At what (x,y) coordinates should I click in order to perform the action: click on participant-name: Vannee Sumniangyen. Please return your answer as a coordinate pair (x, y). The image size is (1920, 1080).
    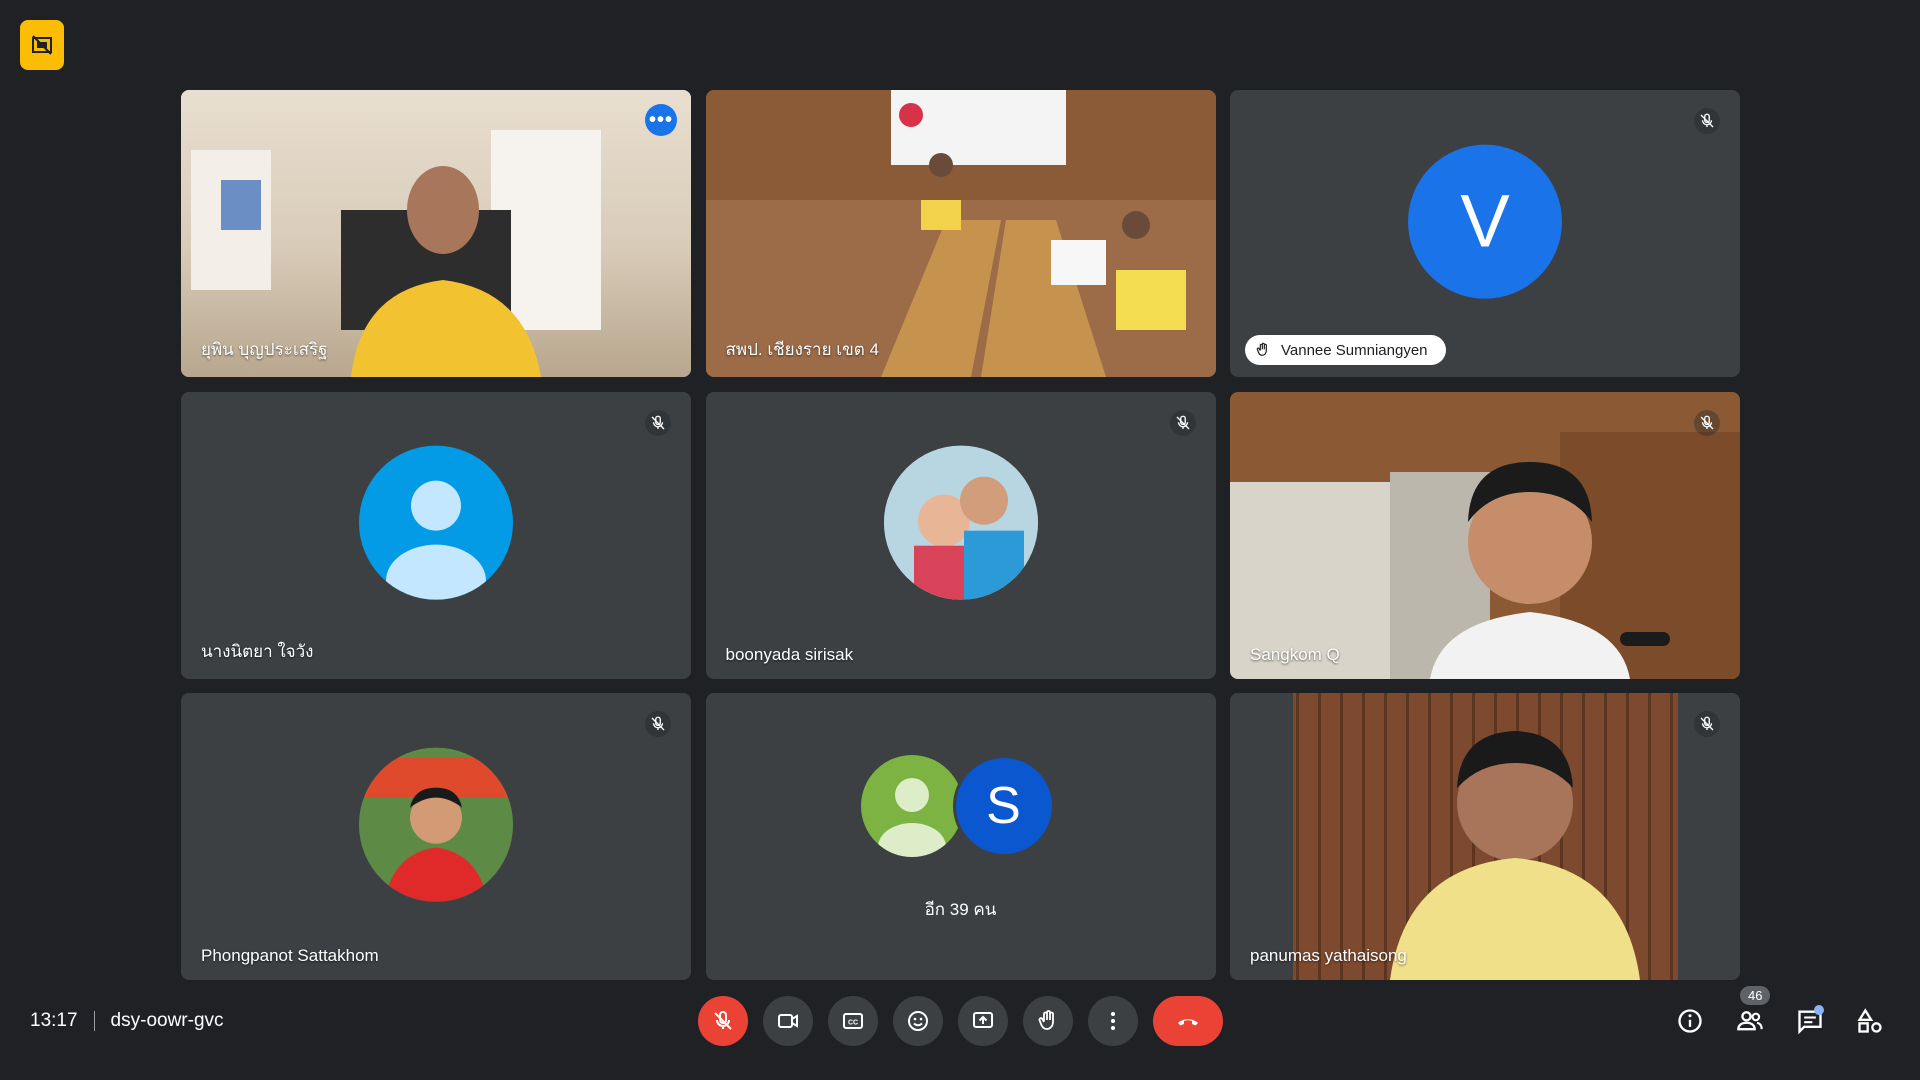
    Looking at the image, I should click on (1354, 350).